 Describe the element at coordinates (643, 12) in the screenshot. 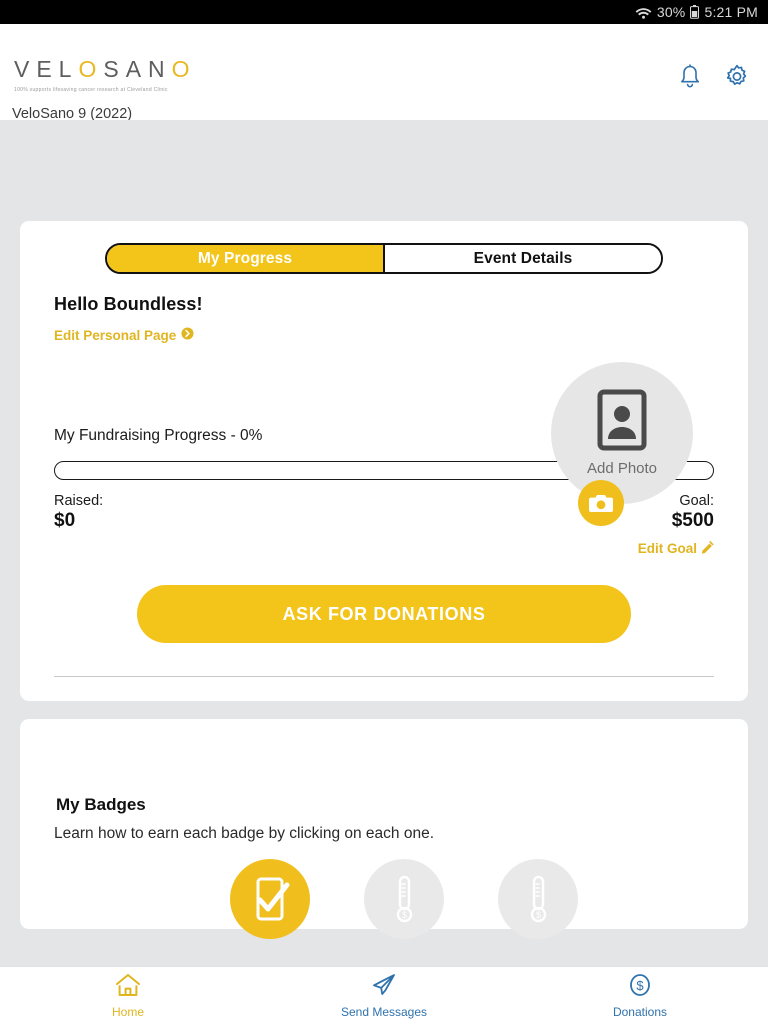

I see `wifi-icon` at that location.